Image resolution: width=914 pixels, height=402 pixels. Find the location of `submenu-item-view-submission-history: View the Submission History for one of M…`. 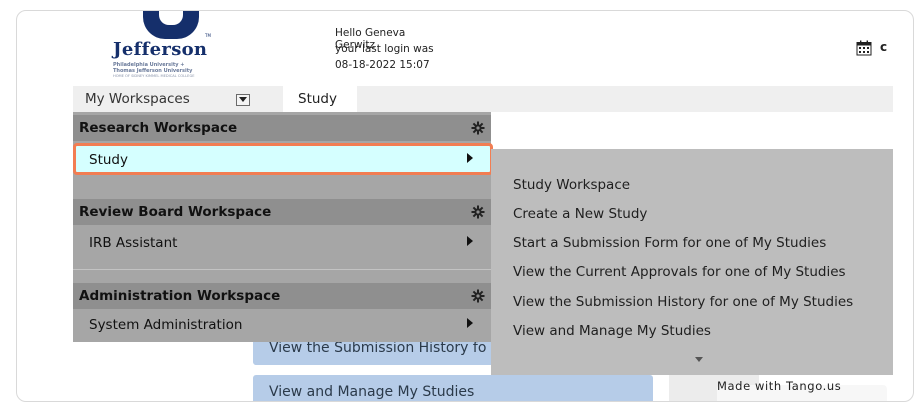

submenu-item-view-submission-history: View the Submission History for one of M… is located at coordinates (683, 302).